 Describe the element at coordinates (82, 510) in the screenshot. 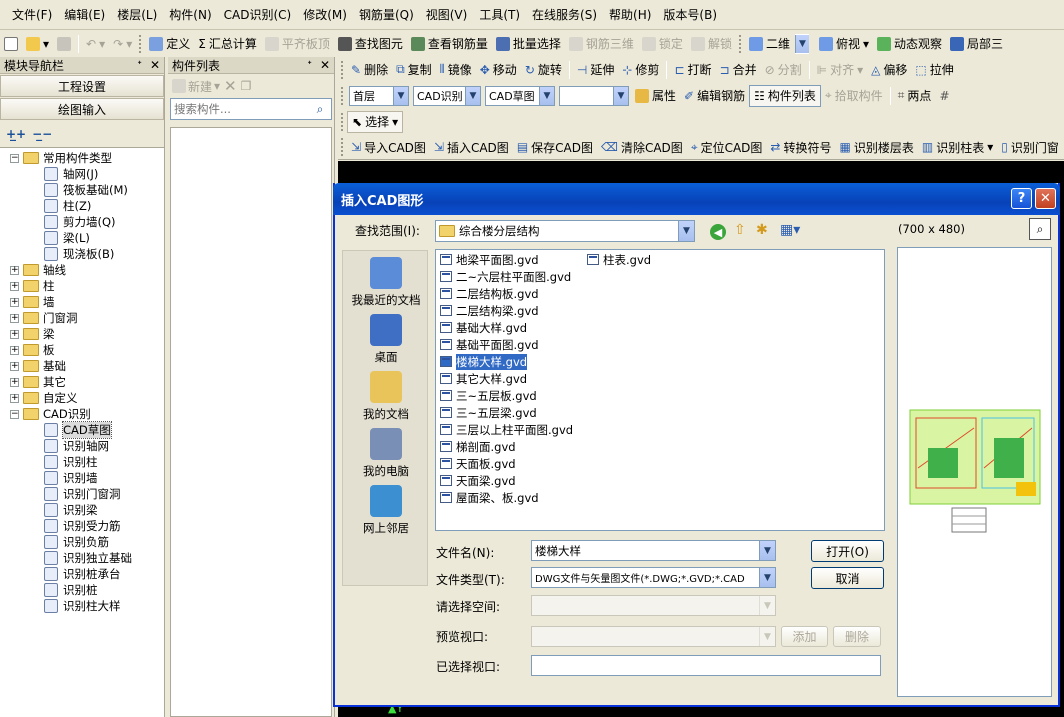

I see `tree-item: 识别梁` at that location.